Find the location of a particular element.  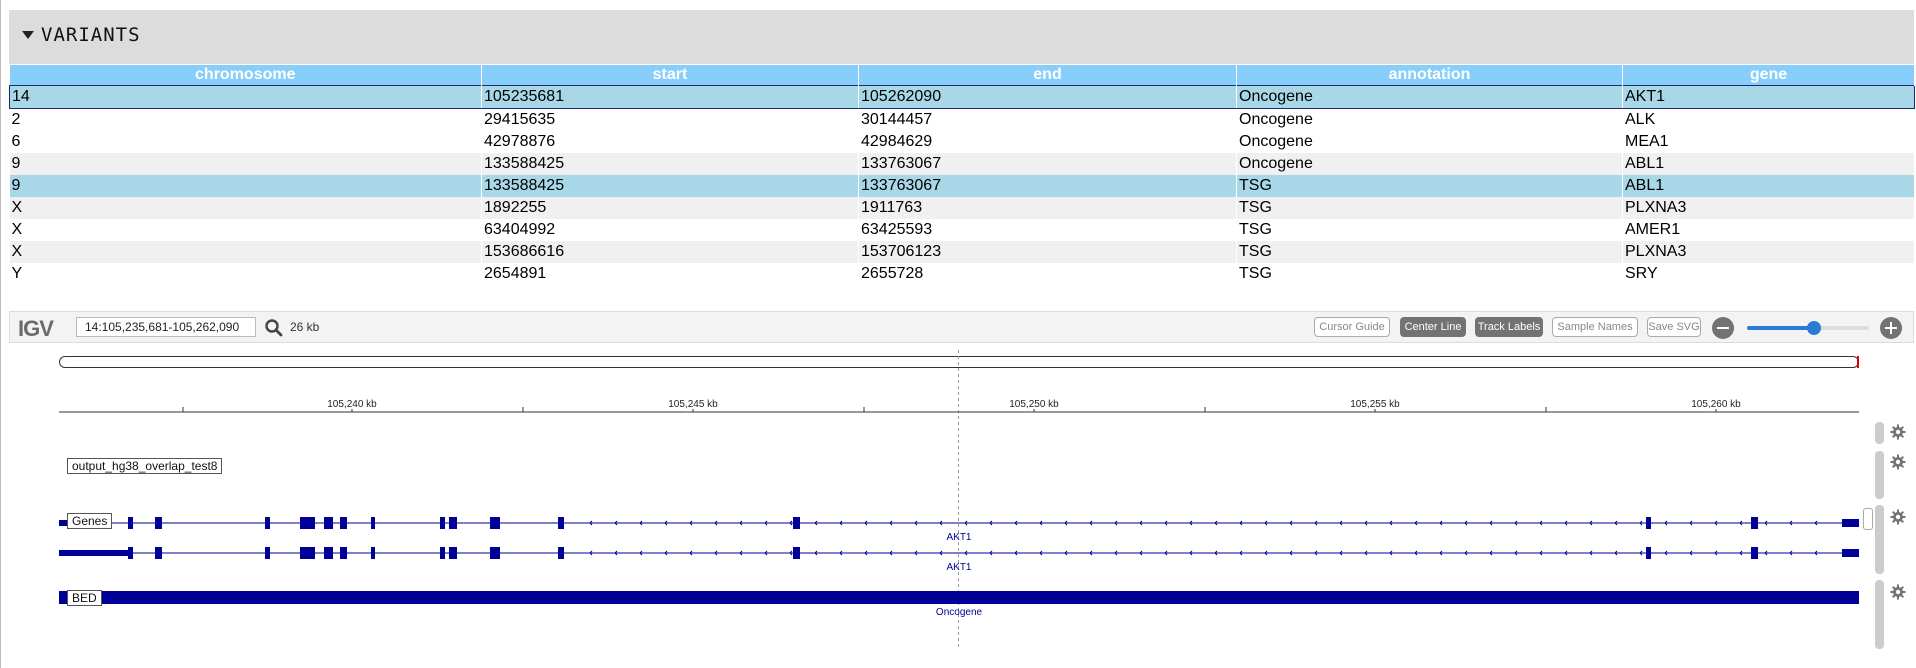

ruler-tick-label: 105,245 kb is located at coordinates (693, 404).